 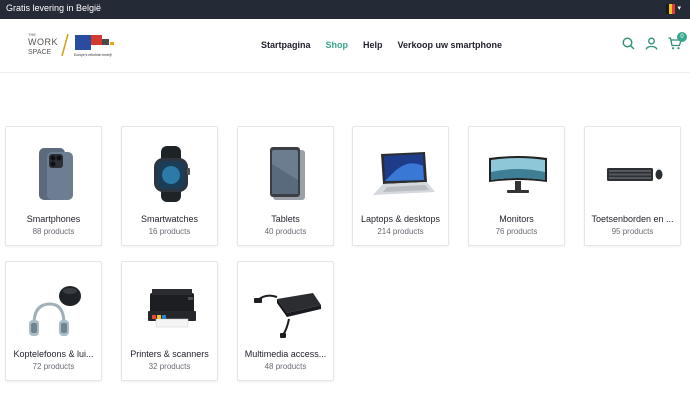 What do you see at coordinates (450, 45) in the screenshot?
I see `nav-verkoop-smartphone: Verkoop uw smartphone` at bounding box center [450, 45].